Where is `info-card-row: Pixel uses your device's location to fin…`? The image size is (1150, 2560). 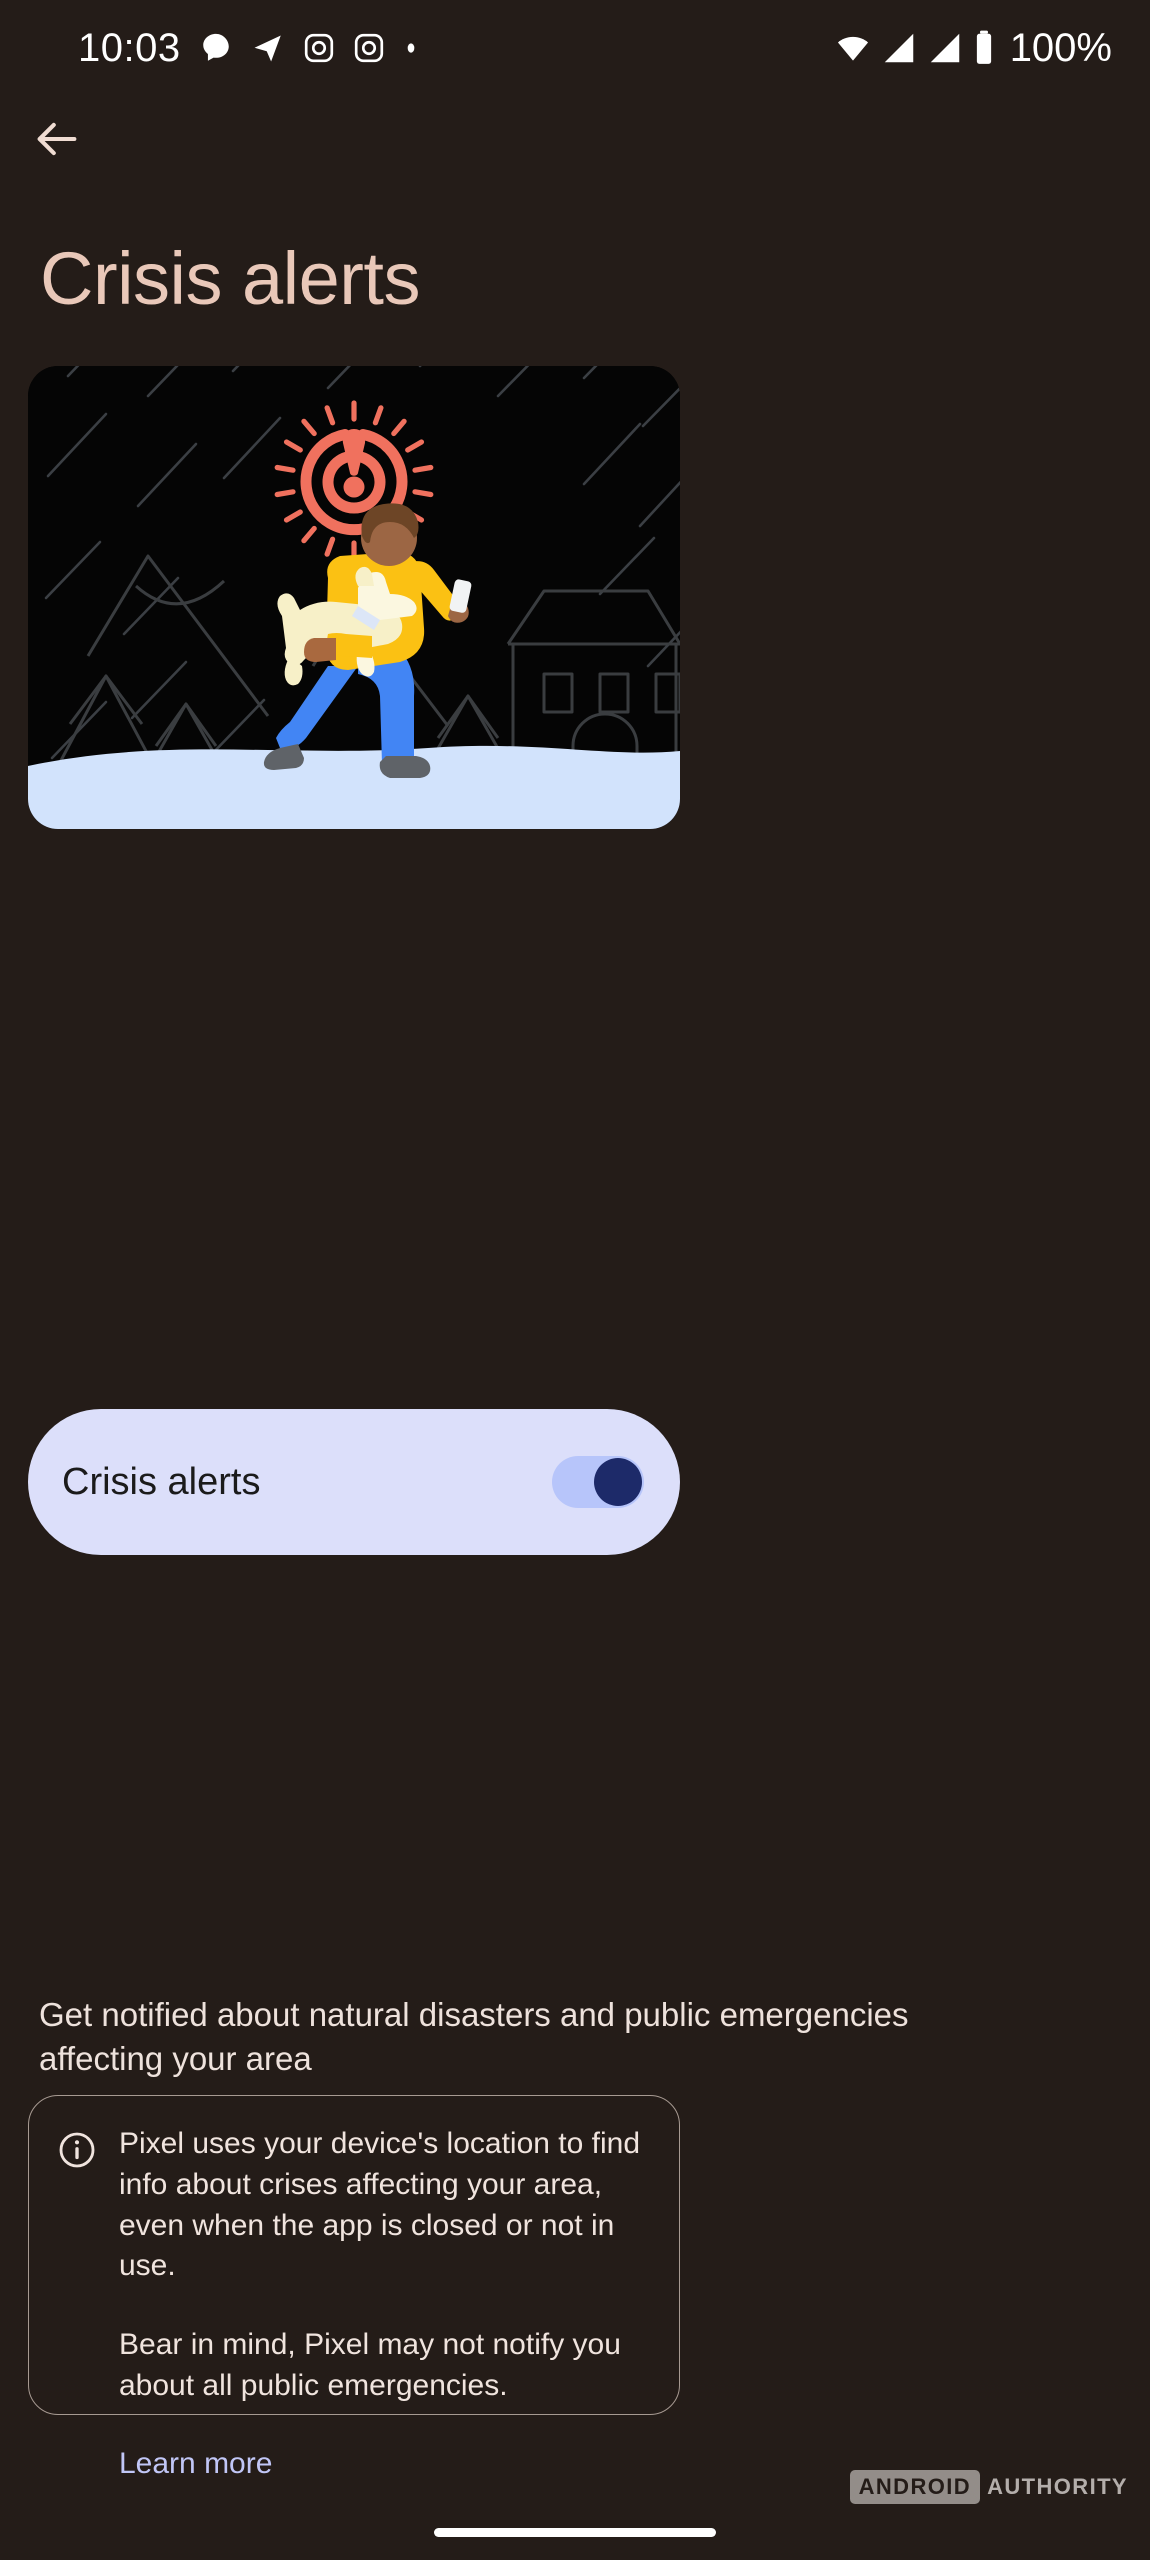 info-card-row: Pixel uses your device's location to fin… is located at coordinates (354, 2302).